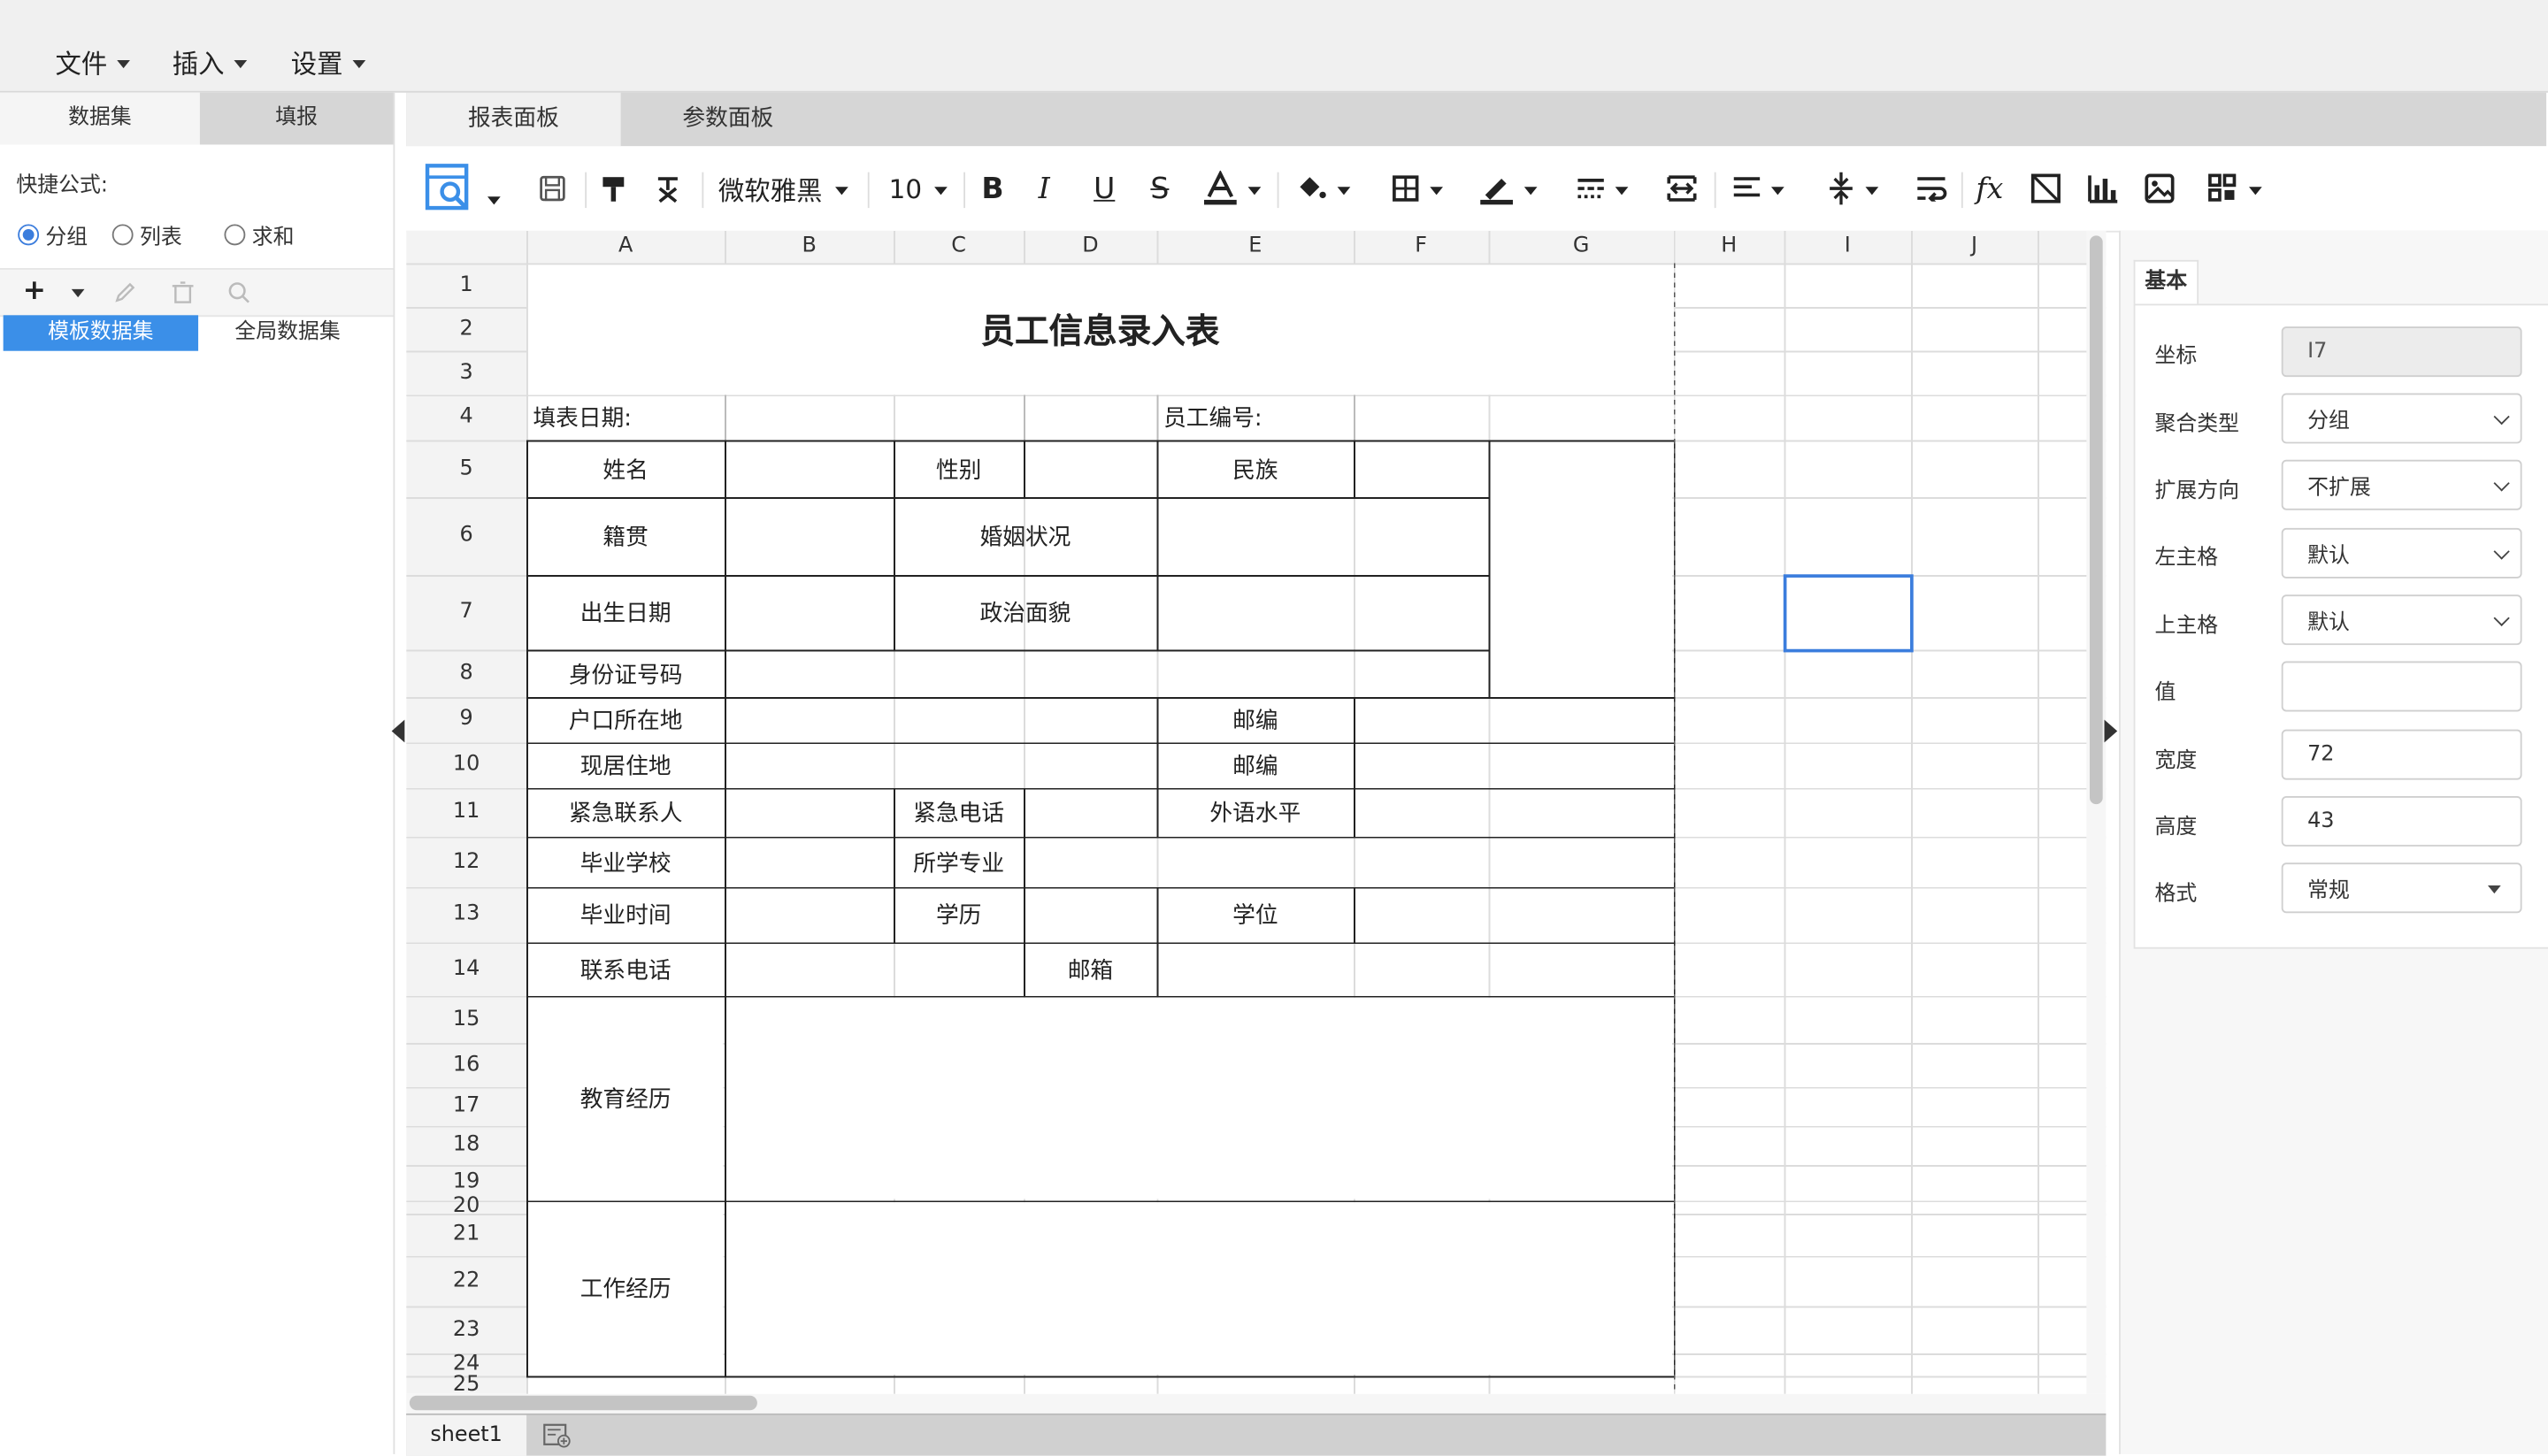 This screenshot has height=1456, width=2548. Describe the element at coordinates (809, 247) in the screenshot. I see `column-header: B` at that location.